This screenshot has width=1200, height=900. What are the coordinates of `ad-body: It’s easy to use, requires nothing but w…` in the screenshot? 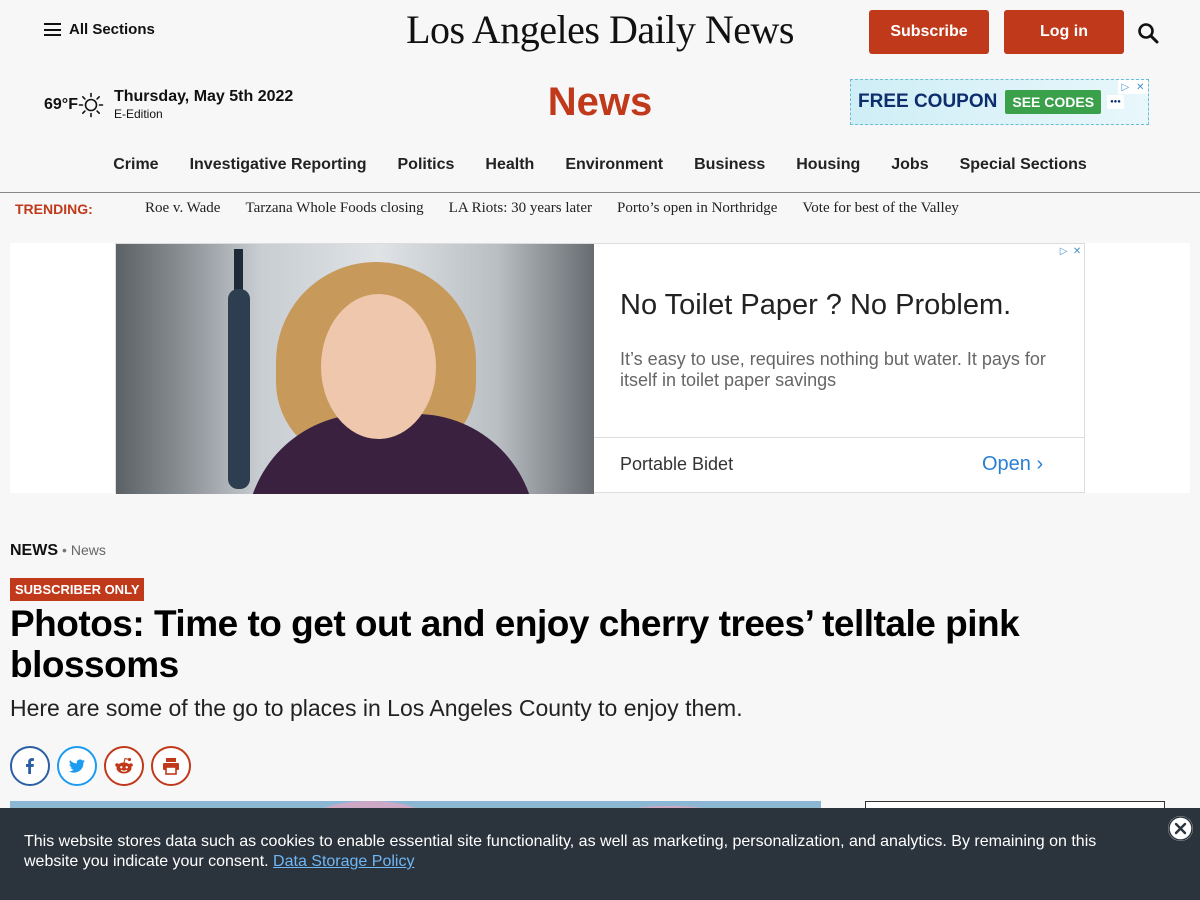 It's located at (833, 369).